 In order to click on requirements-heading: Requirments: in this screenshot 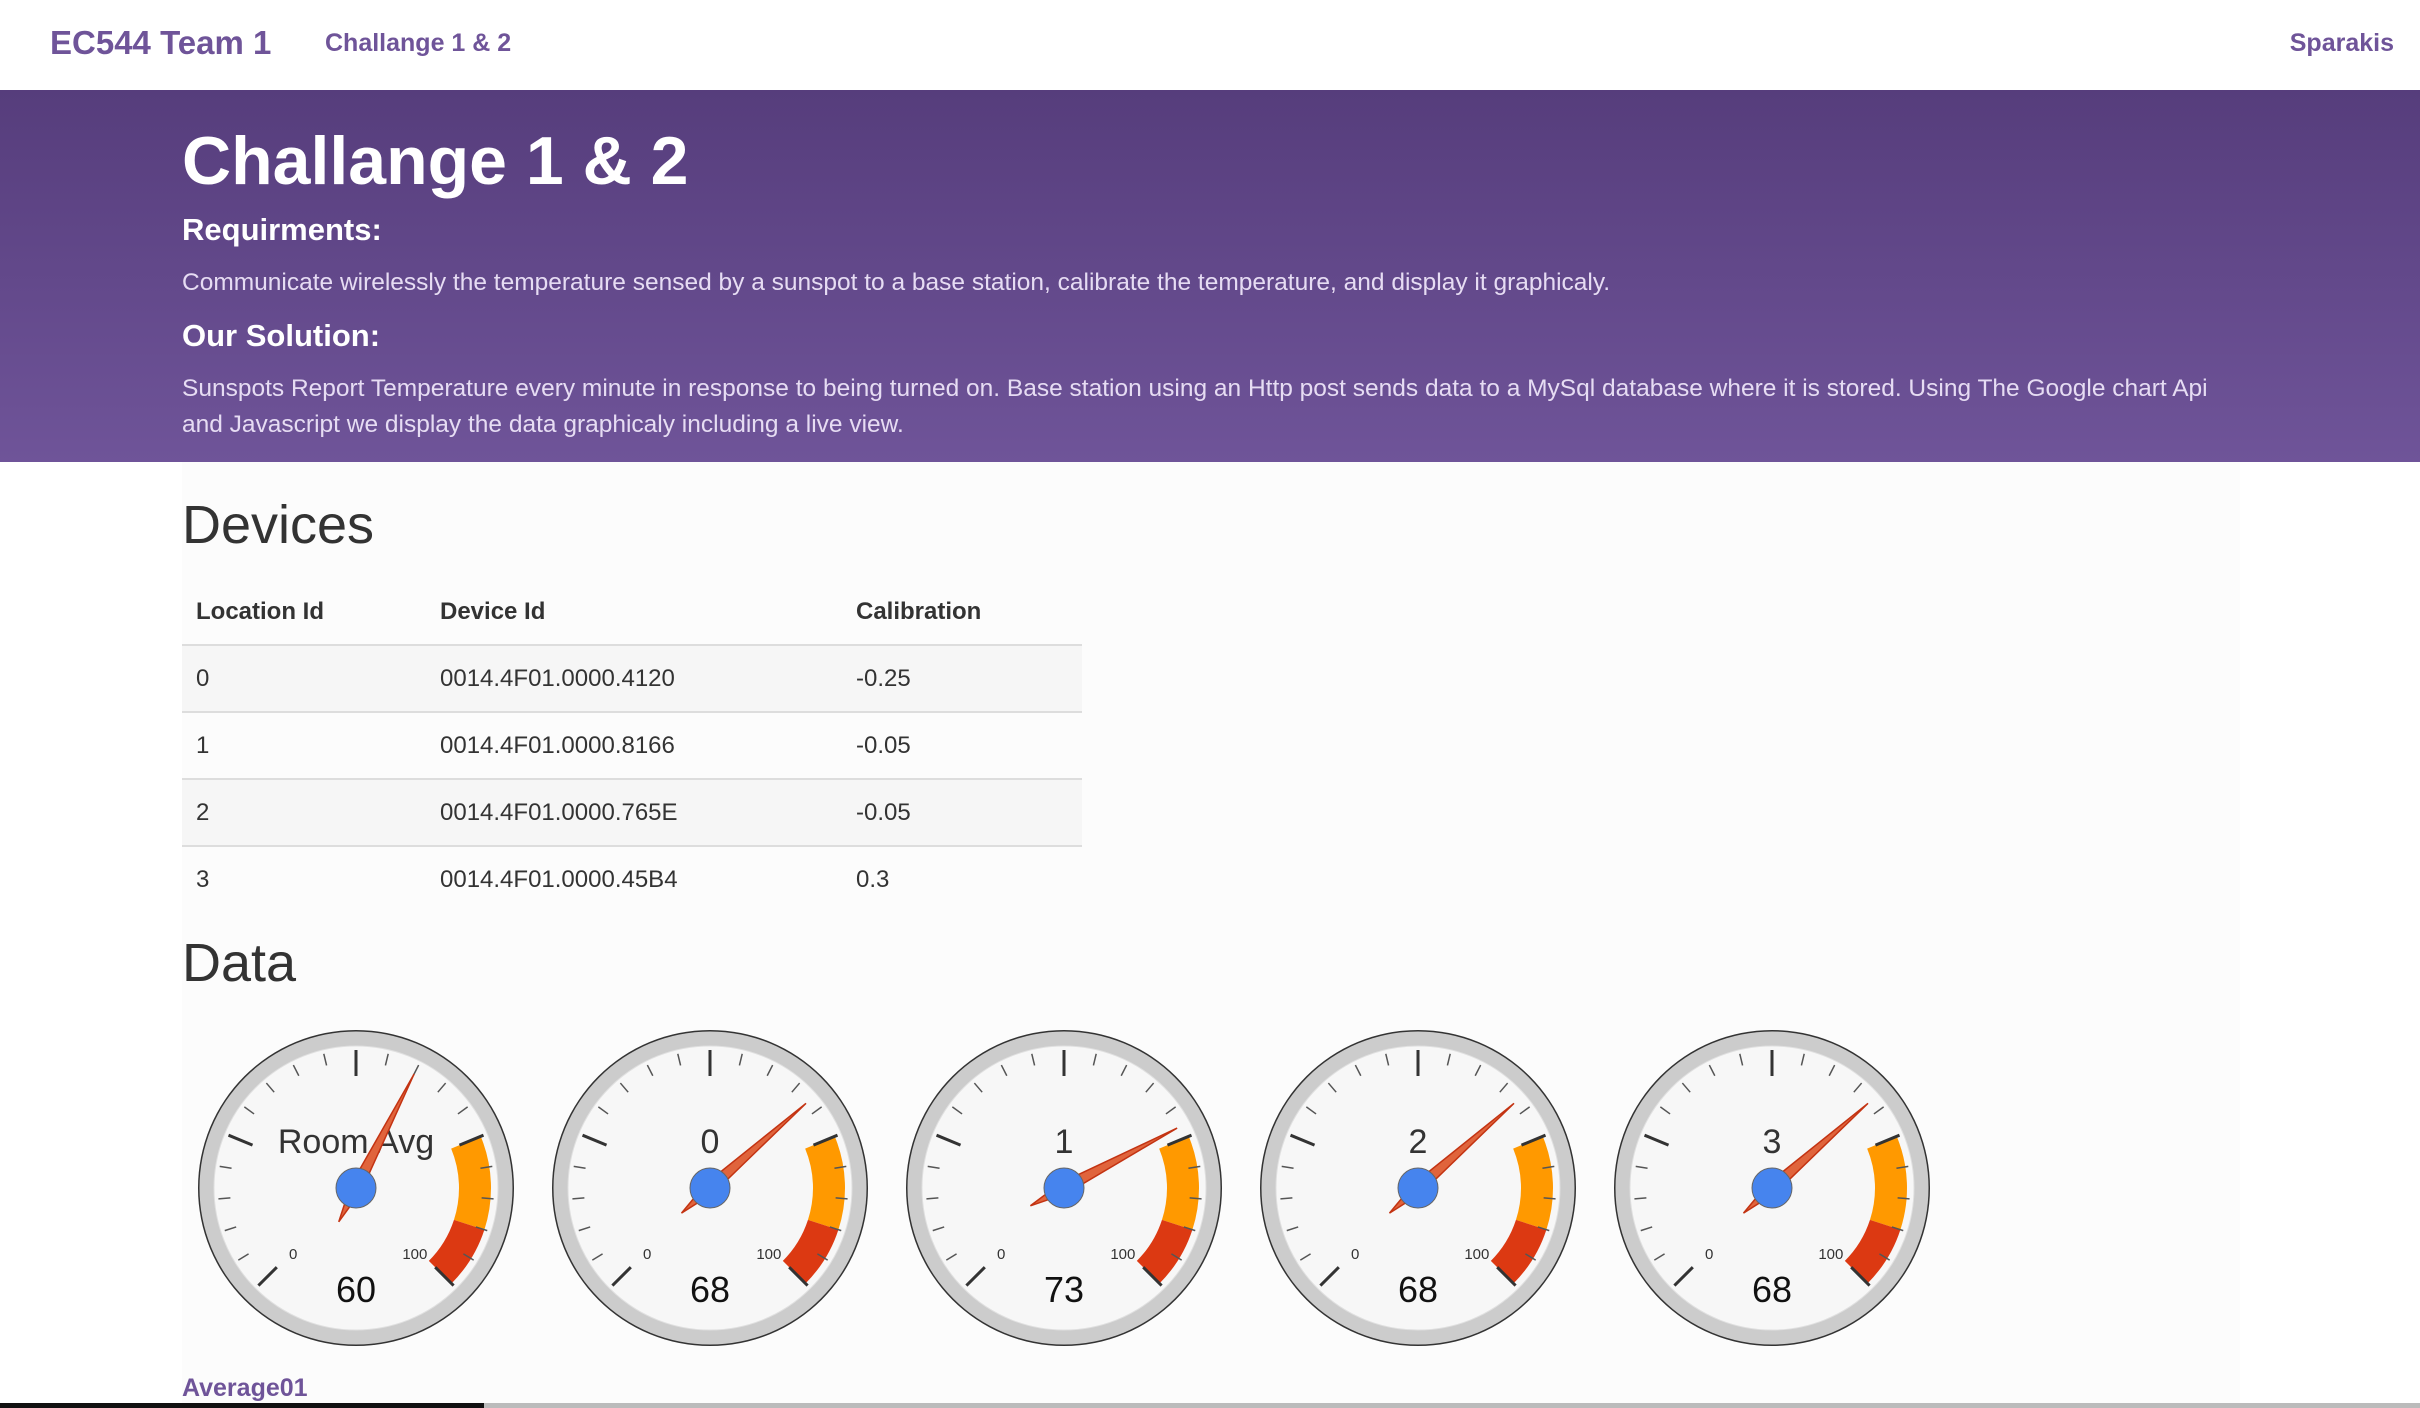, I will do `click(282, 229)`.